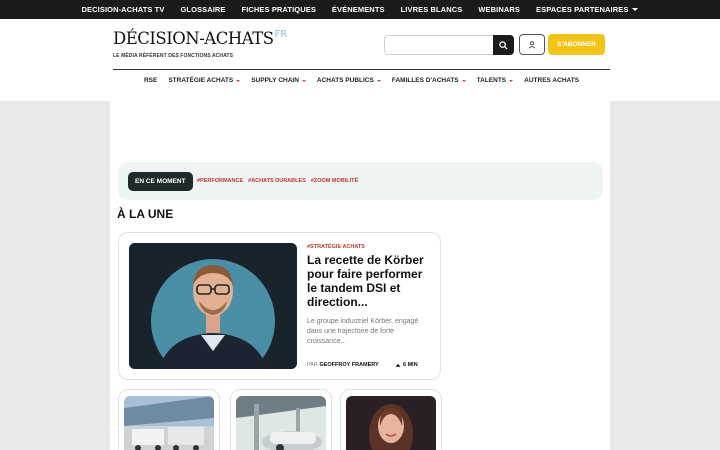 The image size is (720, 450). Describe the element at coordinates (173, 56) in the screenshot. I see `logo-tagline: LE MÉDIA RÉFÉRENT DES FONCTIONS ACHATS` at that location.